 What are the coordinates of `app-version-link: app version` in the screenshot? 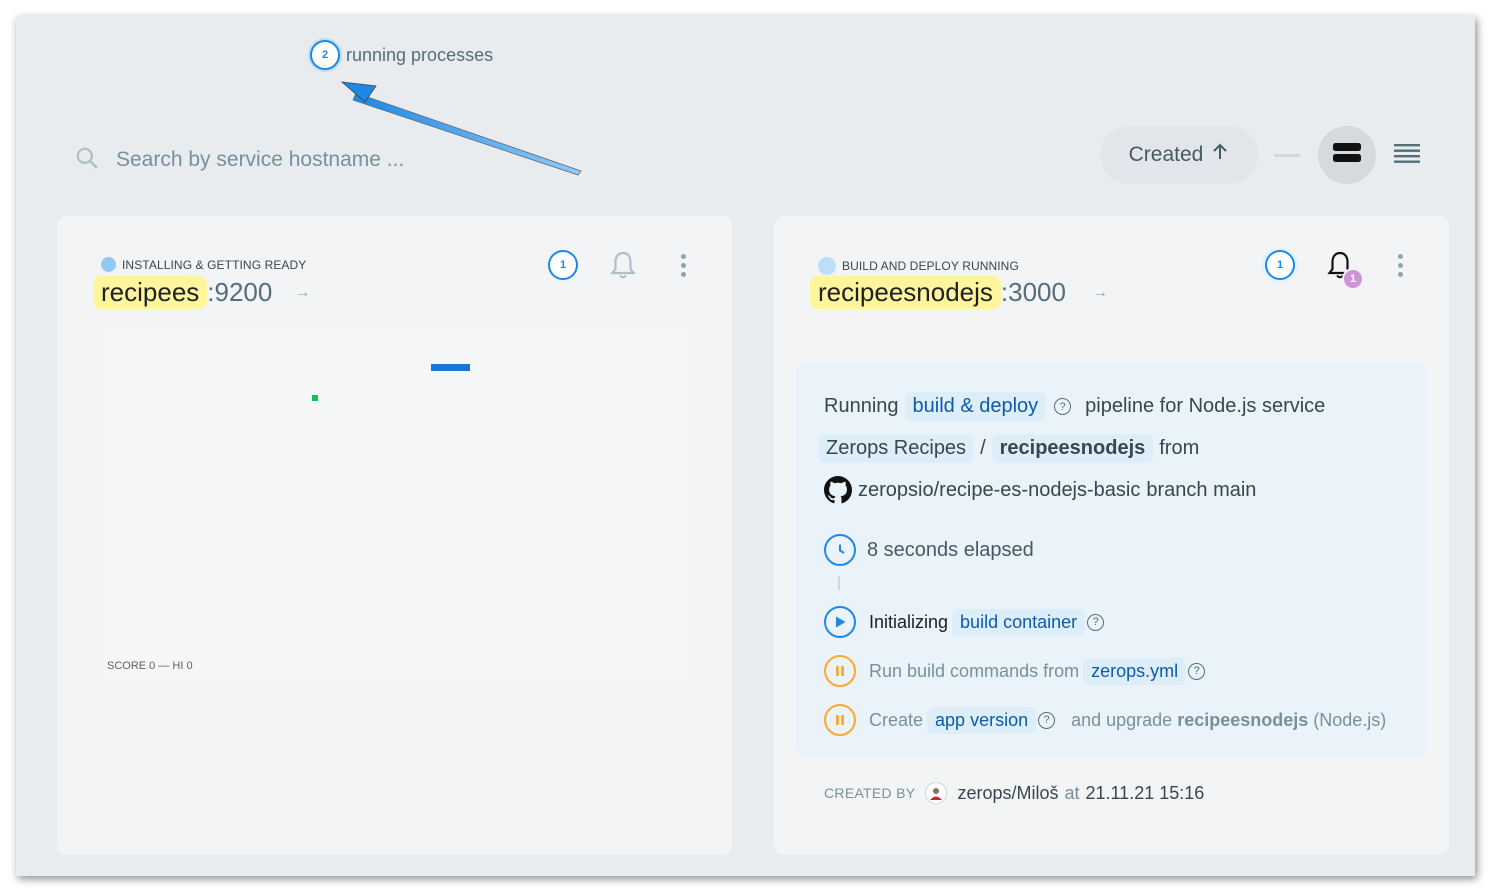 It's located at (982, 720).